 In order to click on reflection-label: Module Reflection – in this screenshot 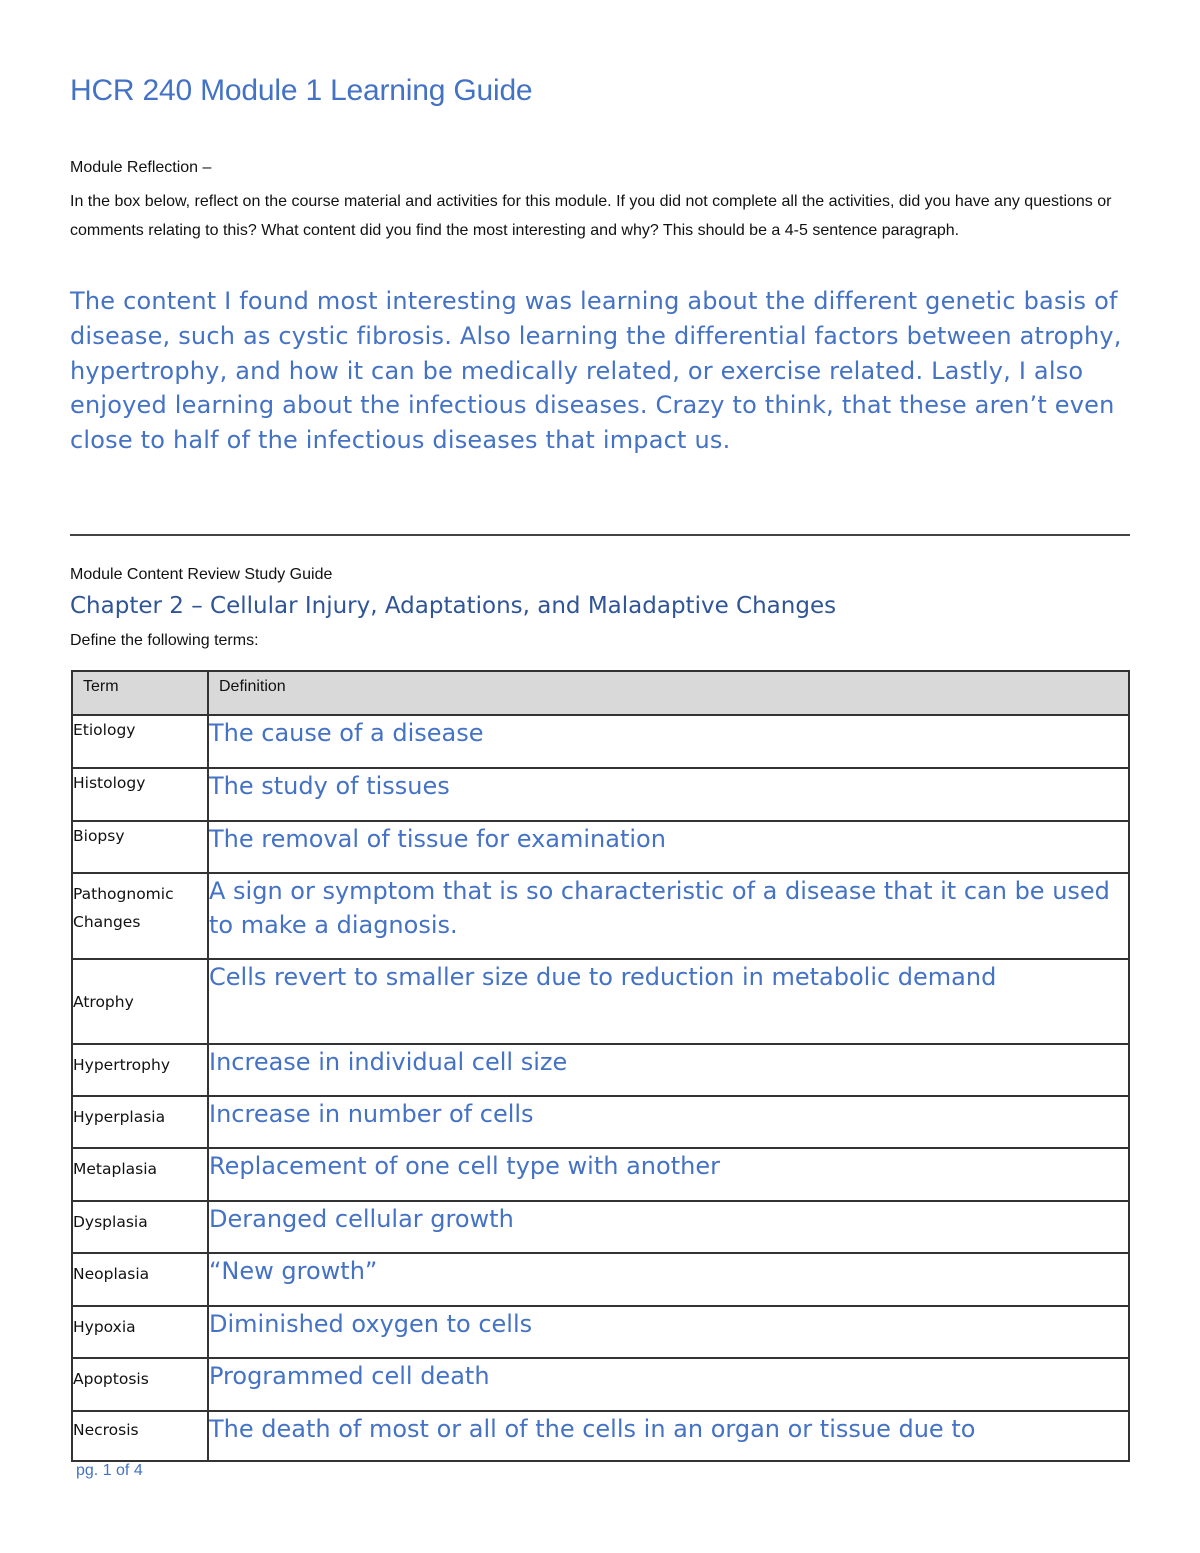, I will do `click(141, 167)`.